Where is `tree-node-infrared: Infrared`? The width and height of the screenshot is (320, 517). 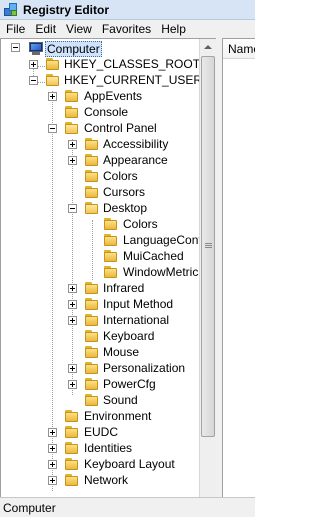
tree-node-infrared: Infrared is located at coordinates (101, 288).